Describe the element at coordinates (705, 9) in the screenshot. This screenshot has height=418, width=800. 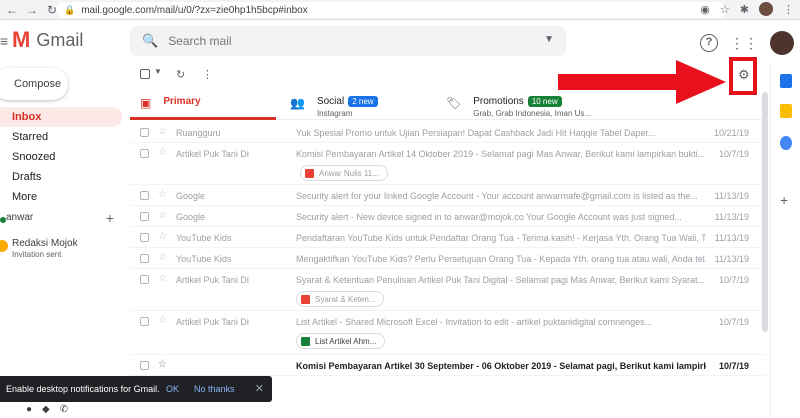
I see `eye-icon: ◉` at that location.